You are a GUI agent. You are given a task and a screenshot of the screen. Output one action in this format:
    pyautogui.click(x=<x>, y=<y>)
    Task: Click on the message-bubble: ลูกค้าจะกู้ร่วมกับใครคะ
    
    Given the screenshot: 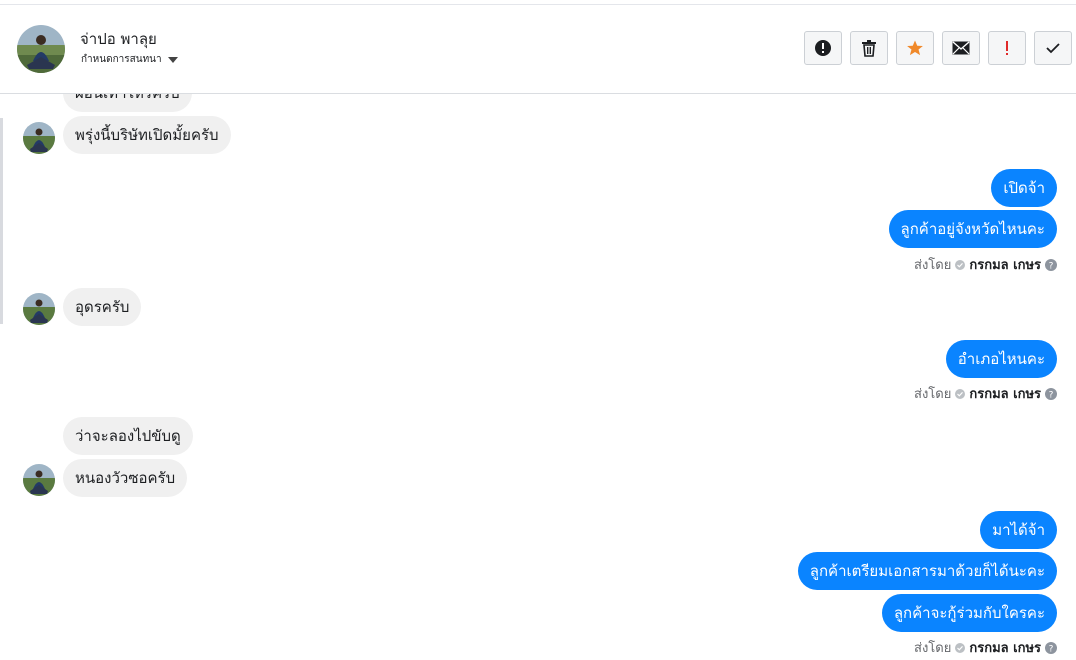 What is the action you would take?
    pyautogui.click(x=969, y=613)
    